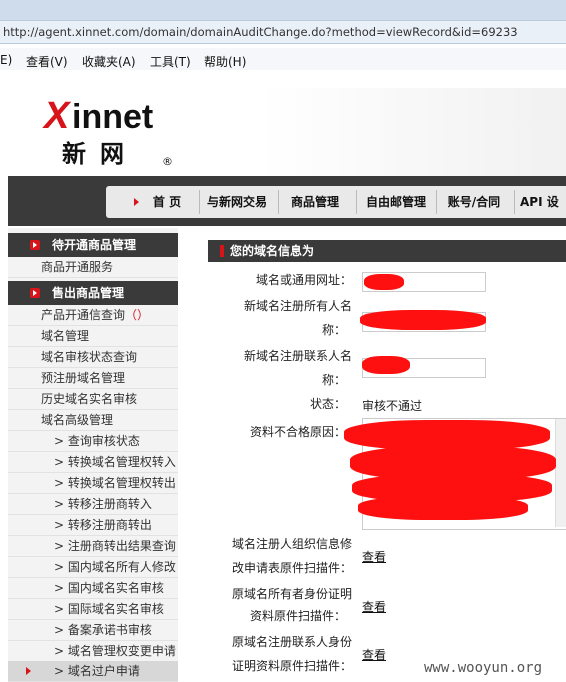  What do you see at coordinates (115, 651) in the screenshot?
I see `sidebar-item-label: > 域名管理权变更申请` at bounding box center [115, 651].